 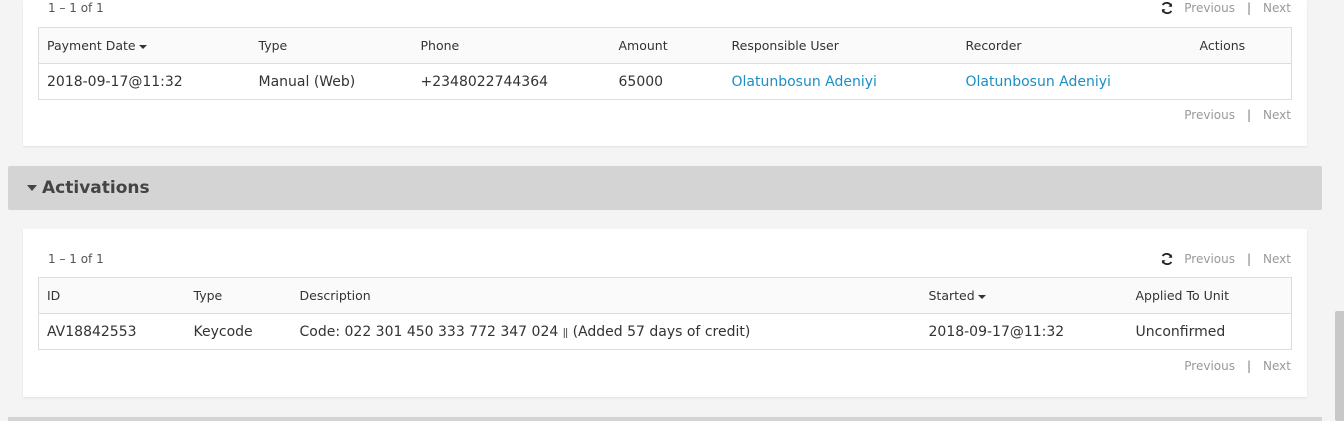 I want to click on activation-type-cell: Keycode, so click(x=223, y=331).